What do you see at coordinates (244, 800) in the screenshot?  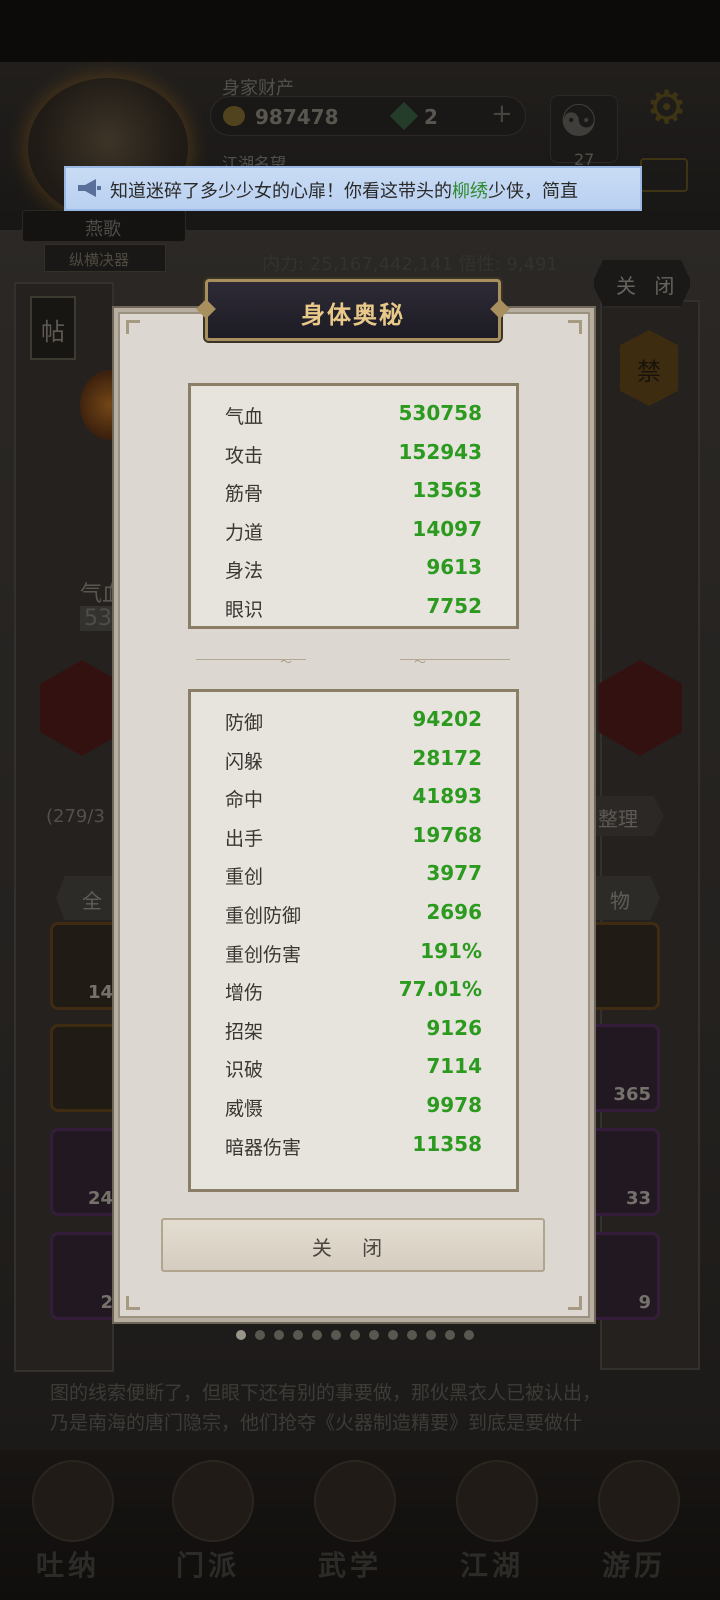 I see `stat-label: 命中` at bounding box center [244, 800].